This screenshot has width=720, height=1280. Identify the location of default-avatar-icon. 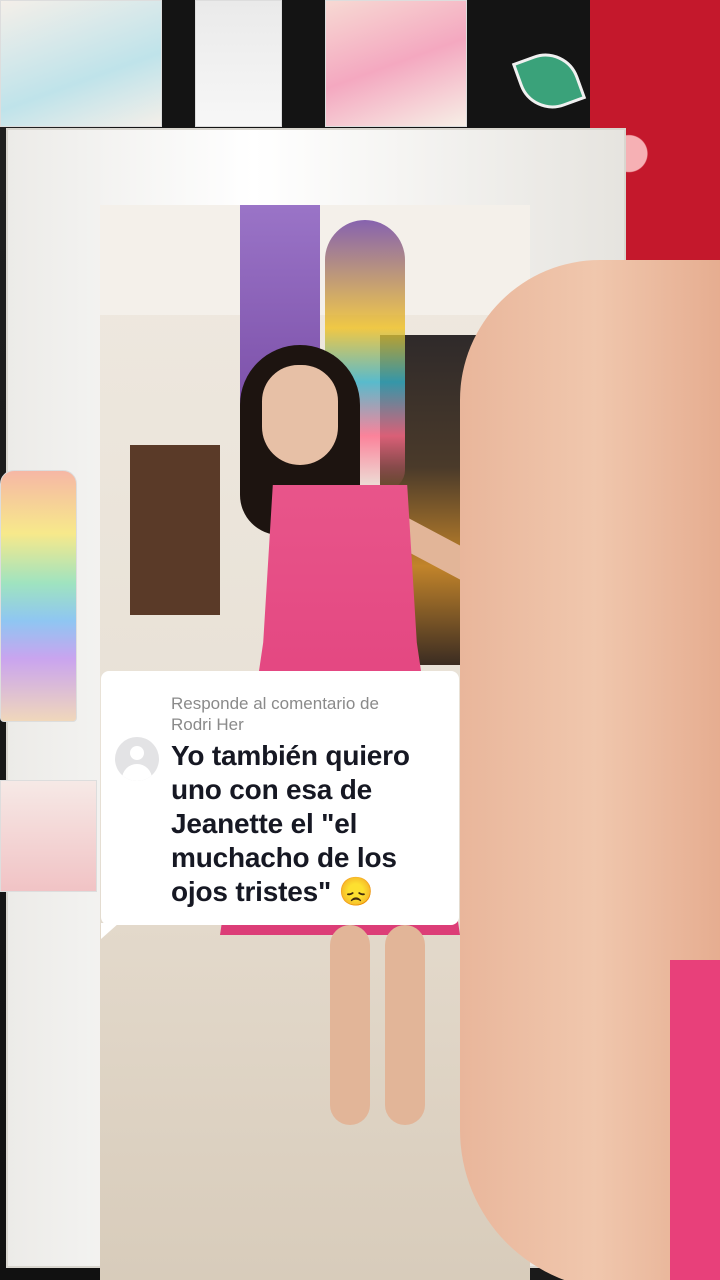
(137, 759).